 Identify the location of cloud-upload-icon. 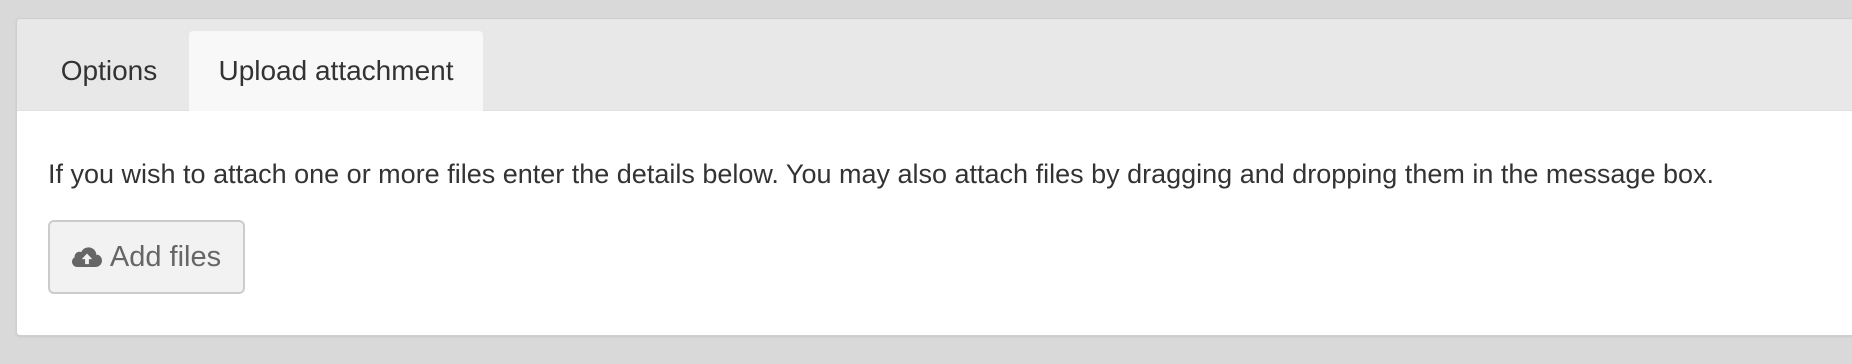
(86, 257).